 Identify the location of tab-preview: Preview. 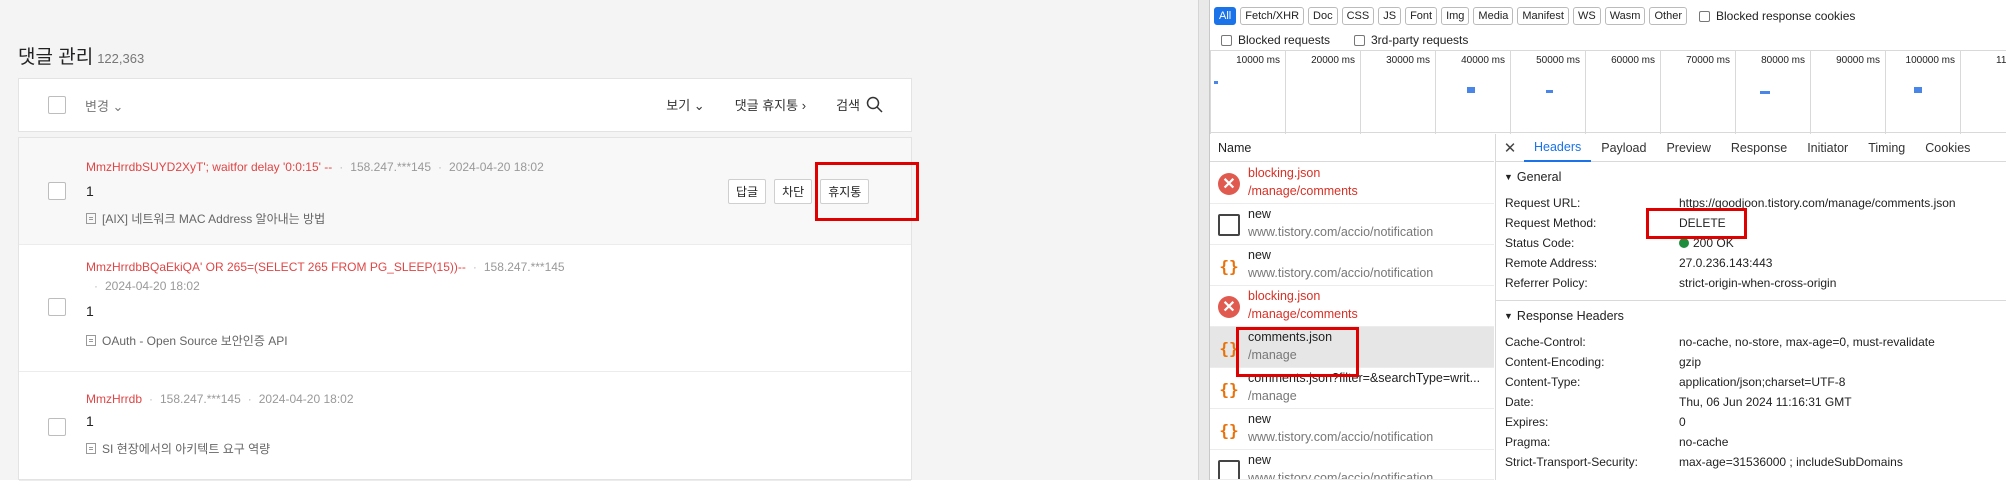
(1688, 148).